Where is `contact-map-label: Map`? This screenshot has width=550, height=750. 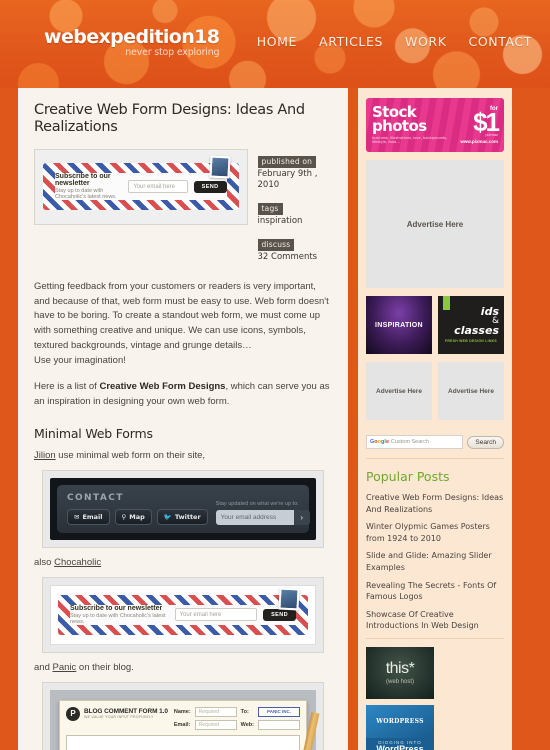
contact-map-label: Map is located at coordinates (137, 516).